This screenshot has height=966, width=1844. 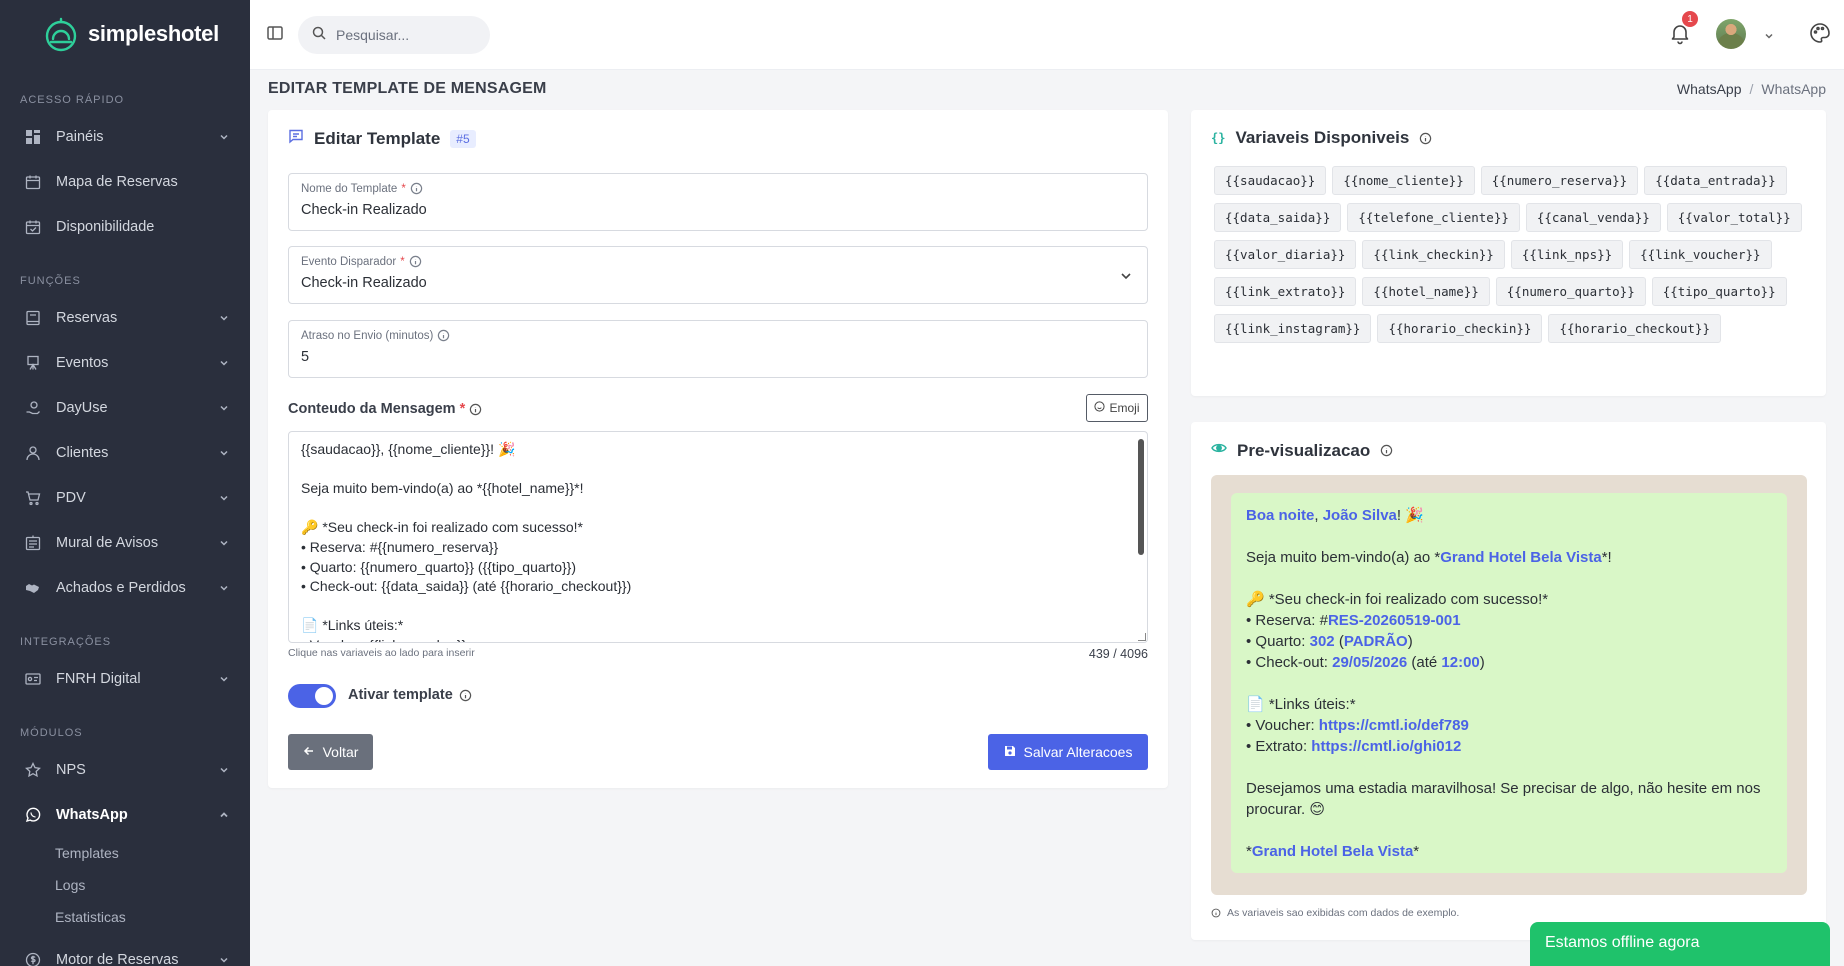 What do you see at coordinates (125, 452) in the screenshot?
I see `sidebar-item-clientes: Clientes` at bounding box center [125, 452].